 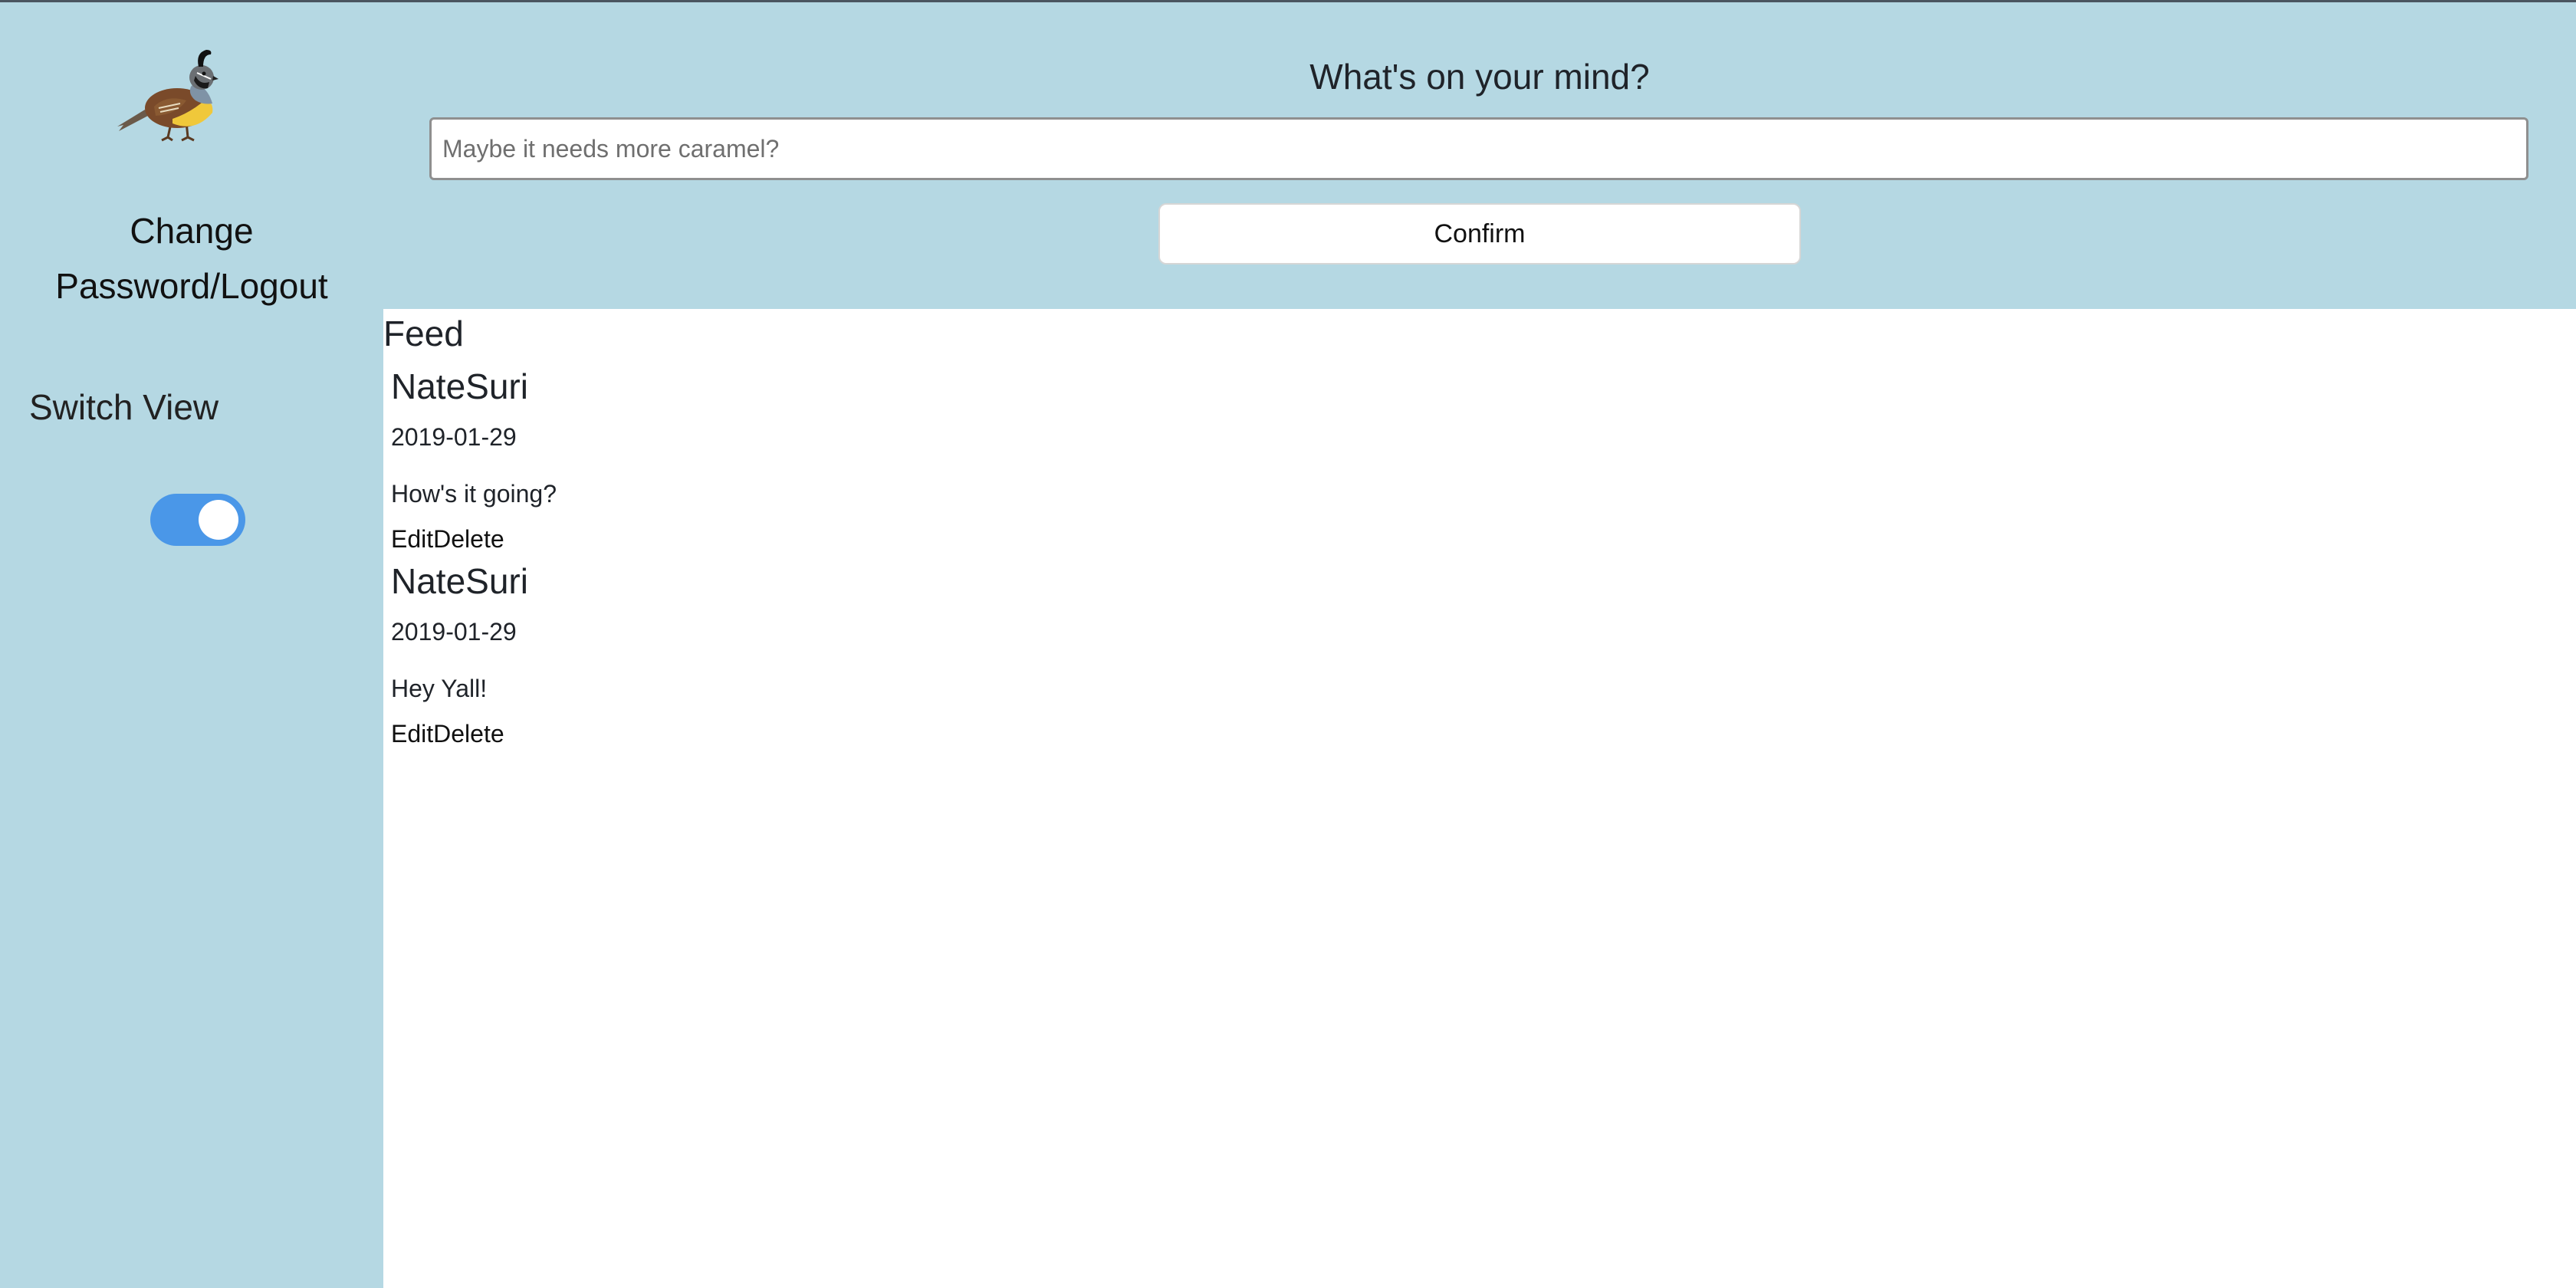 What do you see at coordinates (1479, 148) in the screenshot?
I see `post-input` at bounding box center [1479, 148].